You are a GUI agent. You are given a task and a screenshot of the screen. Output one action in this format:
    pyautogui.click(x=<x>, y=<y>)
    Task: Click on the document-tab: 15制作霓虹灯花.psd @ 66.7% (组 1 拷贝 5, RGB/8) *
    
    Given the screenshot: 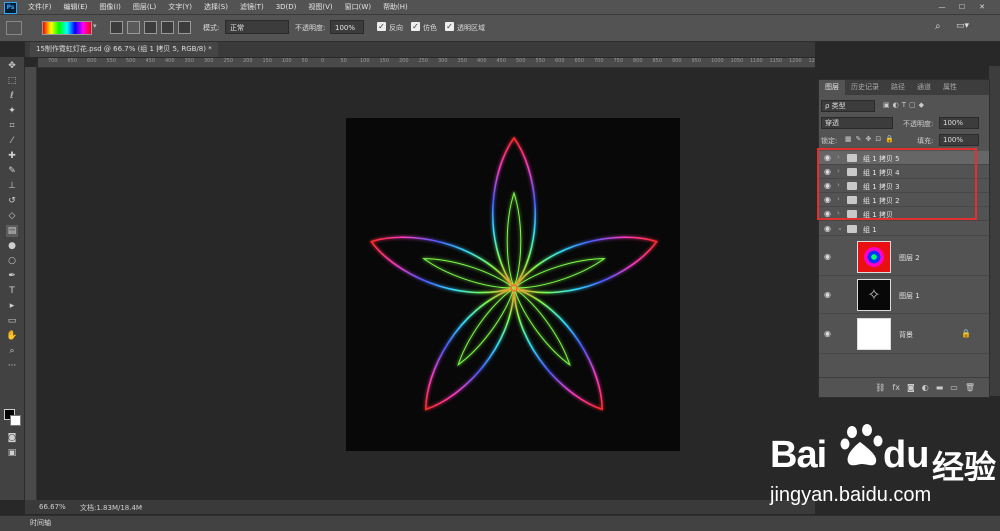 What is the action you would take?
    pyautogui.click(x=124, y=49)
    